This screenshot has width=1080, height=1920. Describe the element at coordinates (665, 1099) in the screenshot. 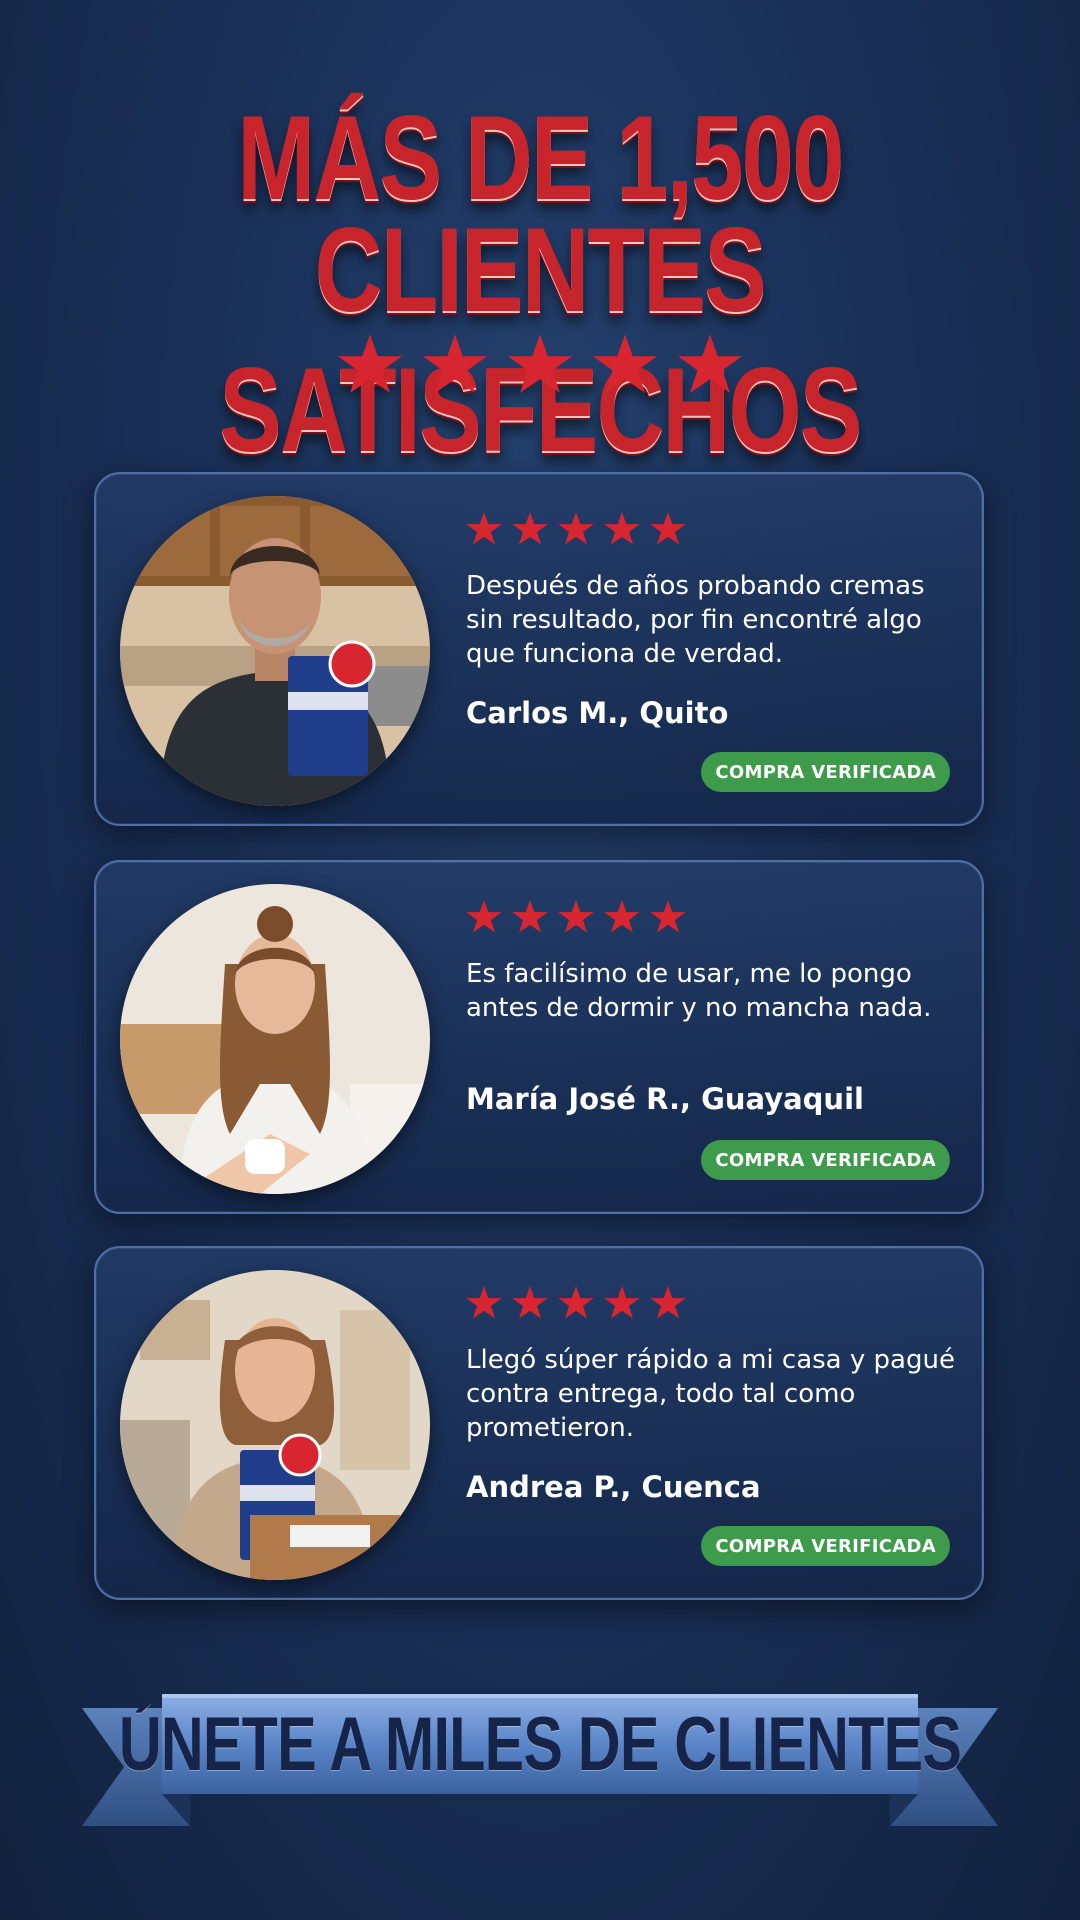

I see `review-author: María José R., Guayaquil` at that location.